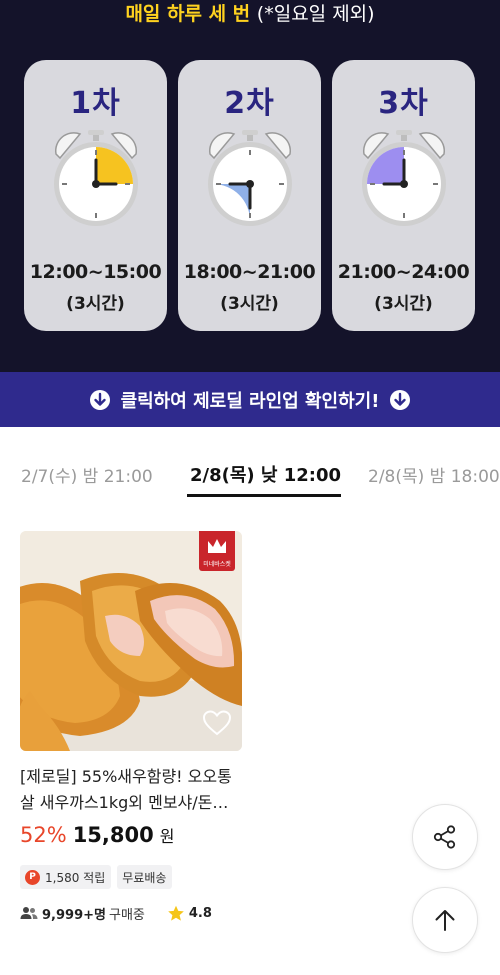 Image resolution: width=500 pixels, height=975 pixels. What do you see at coordinates (403, 272) in the screenshot?
I see `session-time: 21:00~24:00` at bounding box center [403, 272].